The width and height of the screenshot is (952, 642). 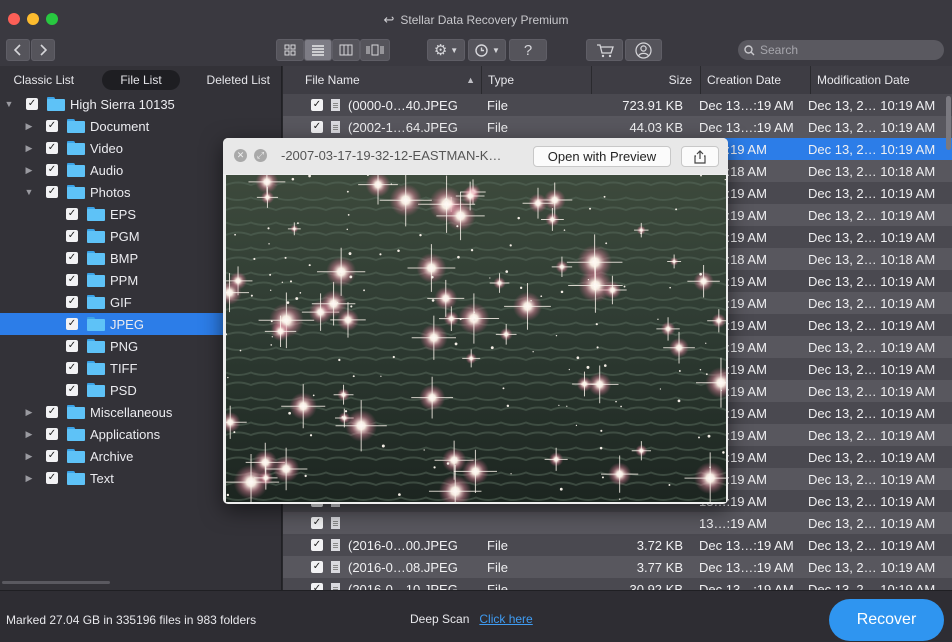 I want to click on cart-button, so click(x=604, y=50).